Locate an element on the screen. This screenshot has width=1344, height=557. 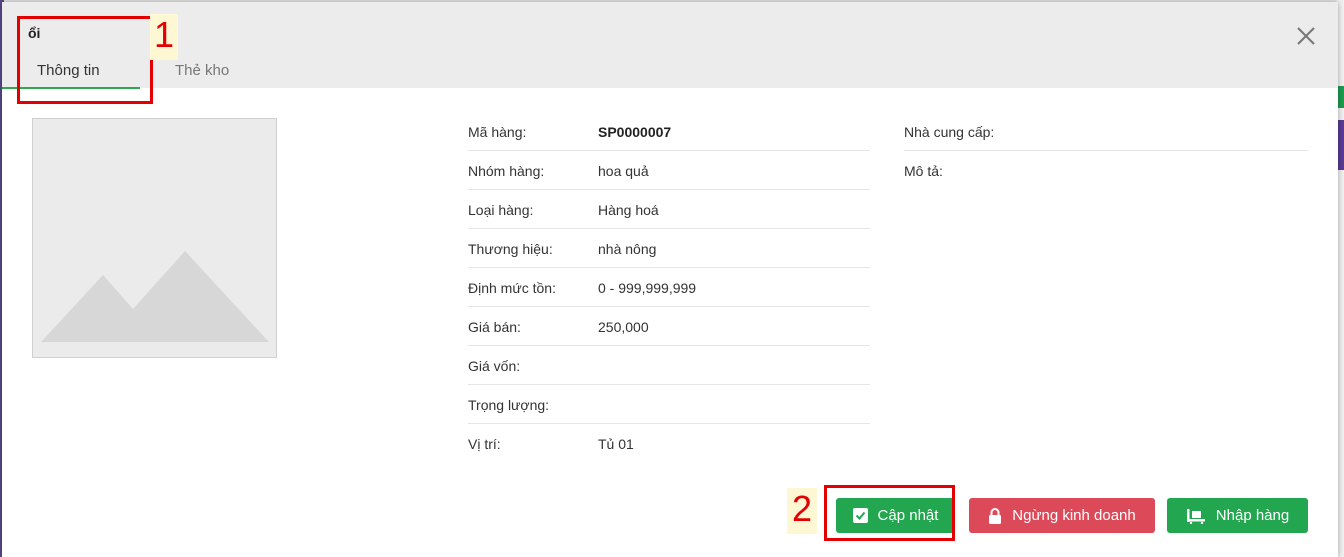
lock-icon is located at coordinates (995, 515).